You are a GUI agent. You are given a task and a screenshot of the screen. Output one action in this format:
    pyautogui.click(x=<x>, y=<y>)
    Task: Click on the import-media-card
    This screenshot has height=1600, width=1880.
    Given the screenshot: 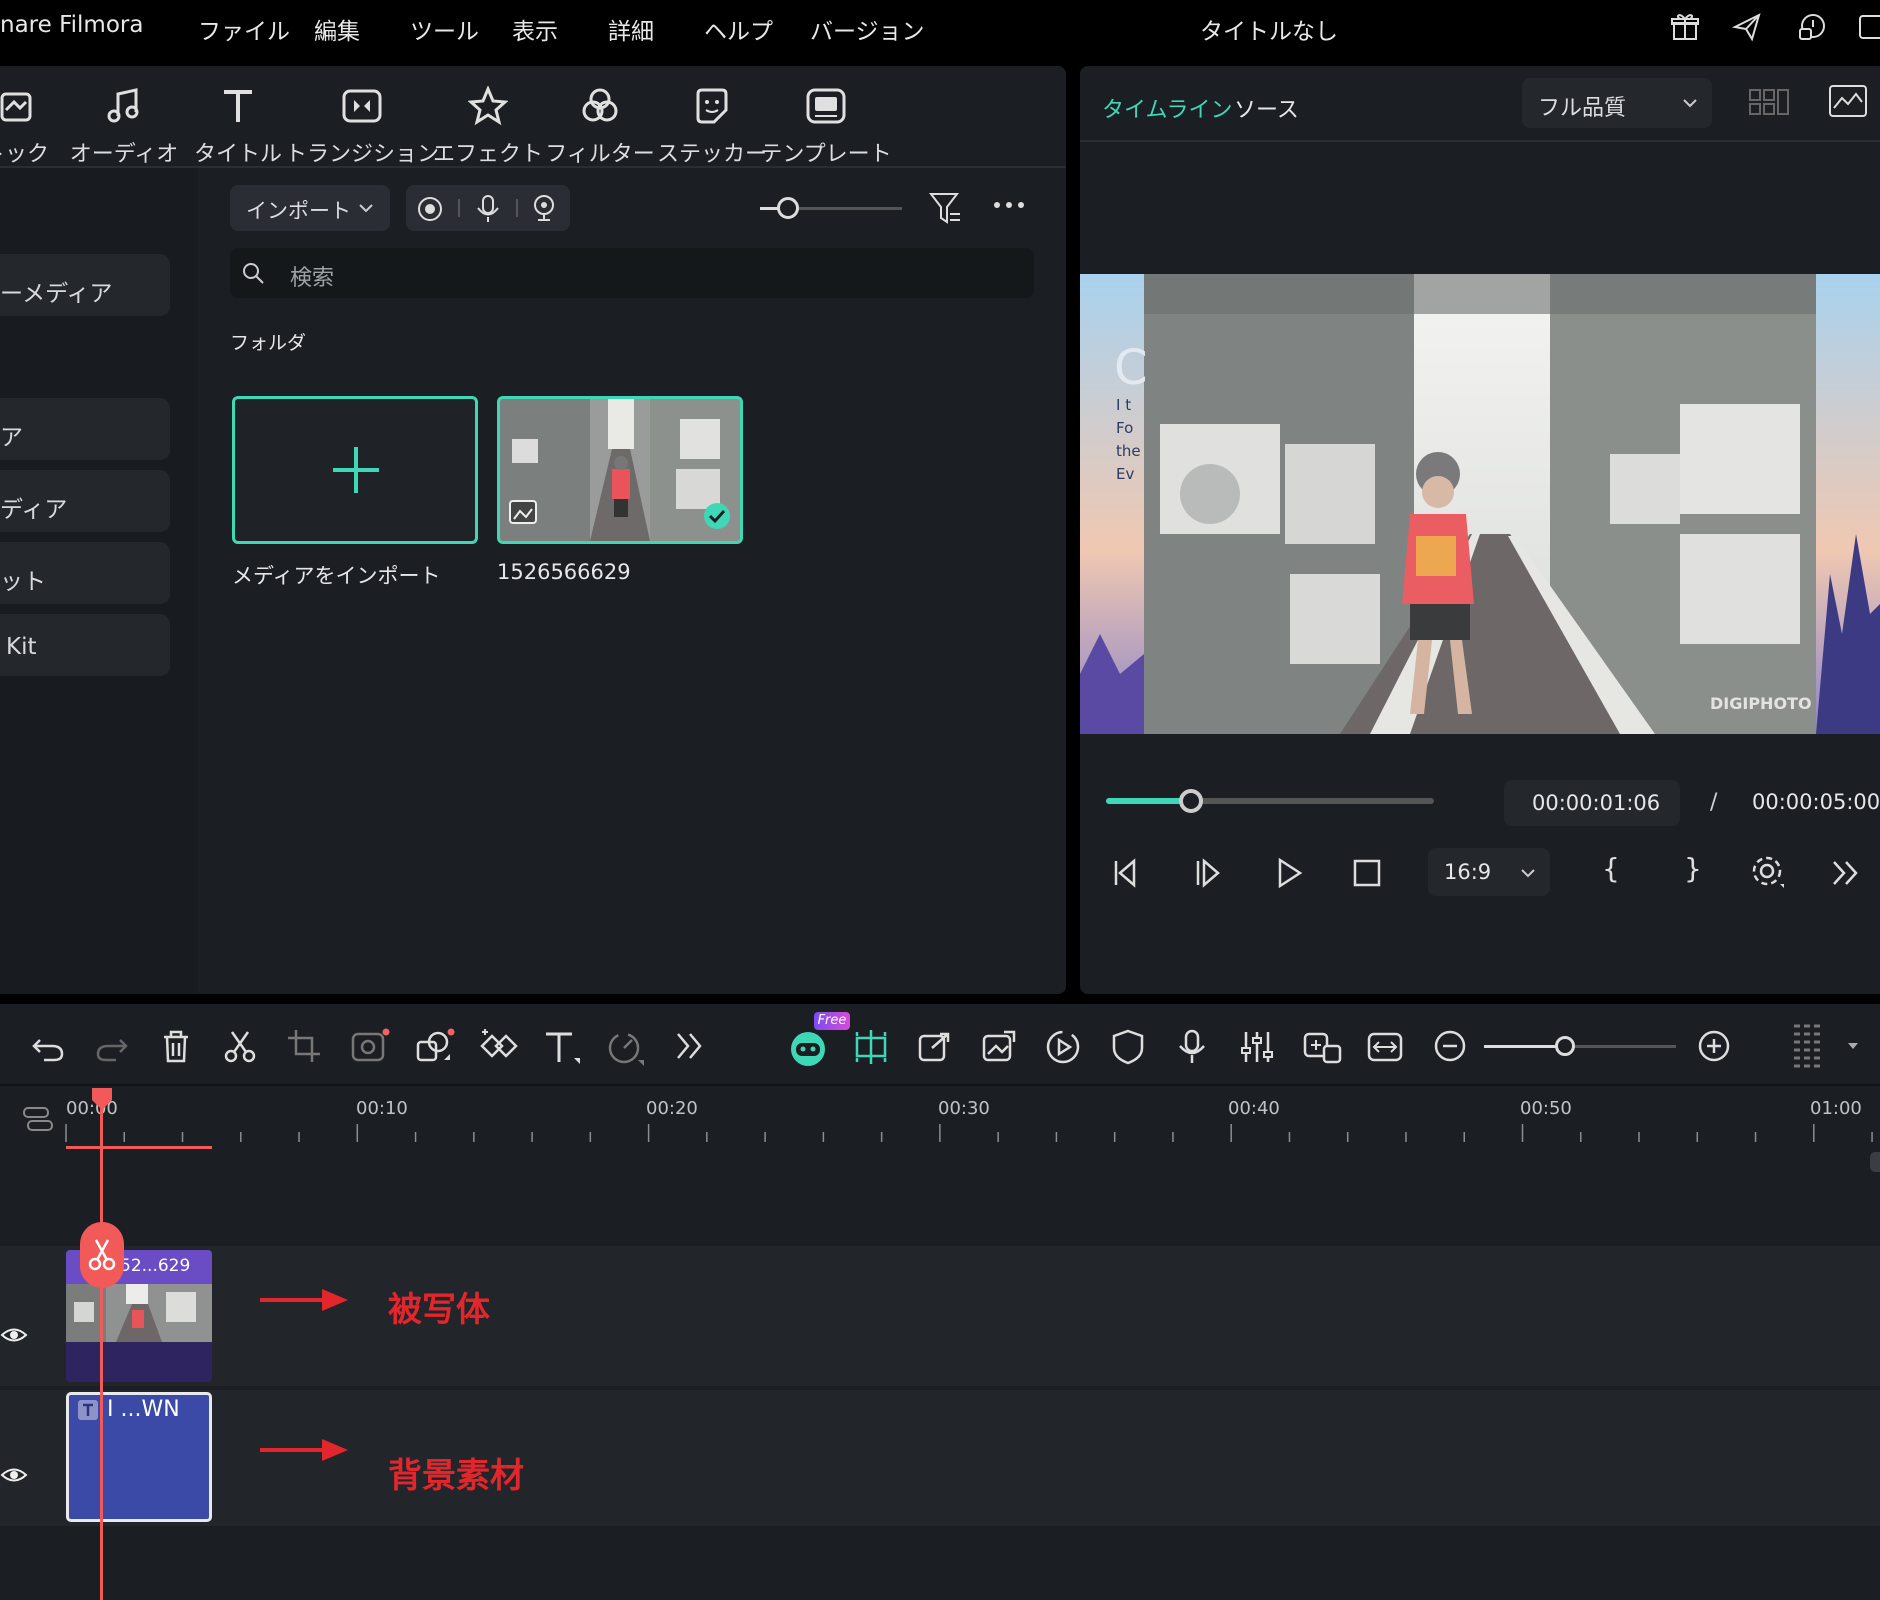 What is the action you would take?
    pyautogui.click(x=355, y=470)
    